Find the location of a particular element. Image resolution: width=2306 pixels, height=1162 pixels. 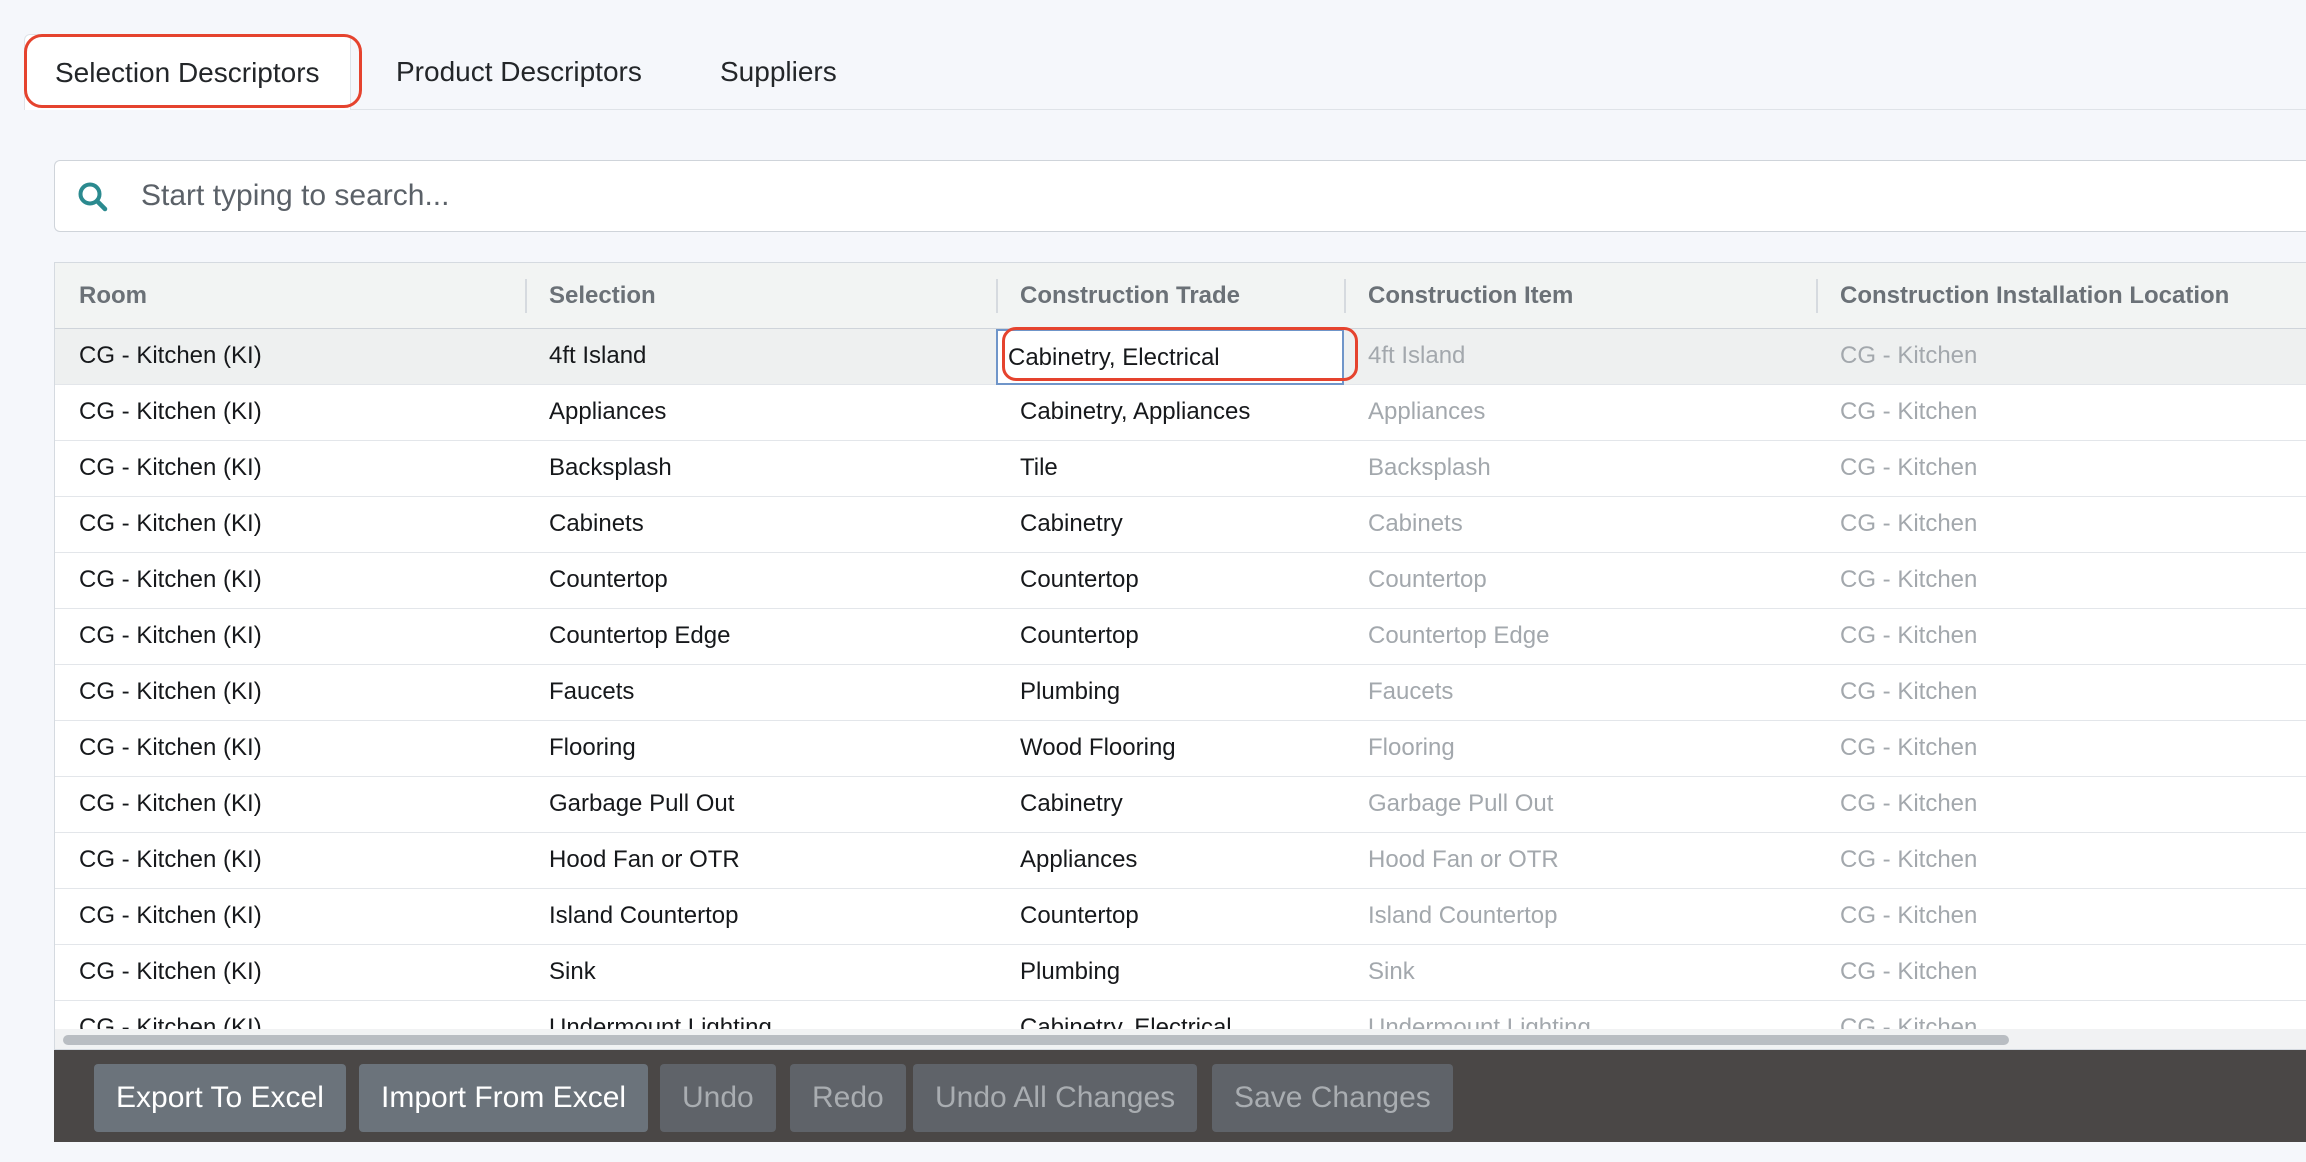

cell-construction-trade: Wood Flooring is located at coordinates (1170, 749).